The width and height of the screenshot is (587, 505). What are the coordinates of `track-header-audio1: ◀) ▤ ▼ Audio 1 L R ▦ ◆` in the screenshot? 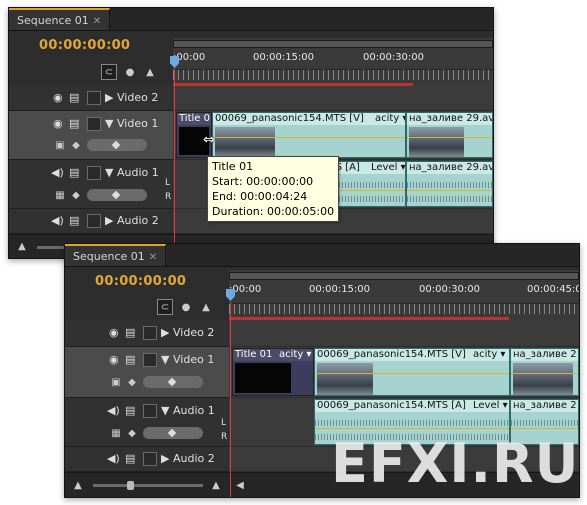 It's located at (147, 422).